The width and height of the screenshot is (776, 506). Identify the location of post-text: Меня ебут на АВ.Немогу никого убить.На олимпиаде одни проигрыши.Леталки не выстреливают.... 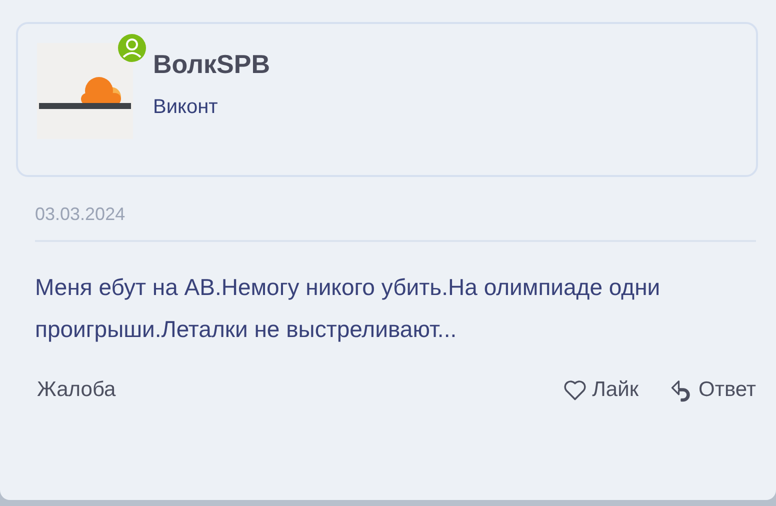
(348, 308).